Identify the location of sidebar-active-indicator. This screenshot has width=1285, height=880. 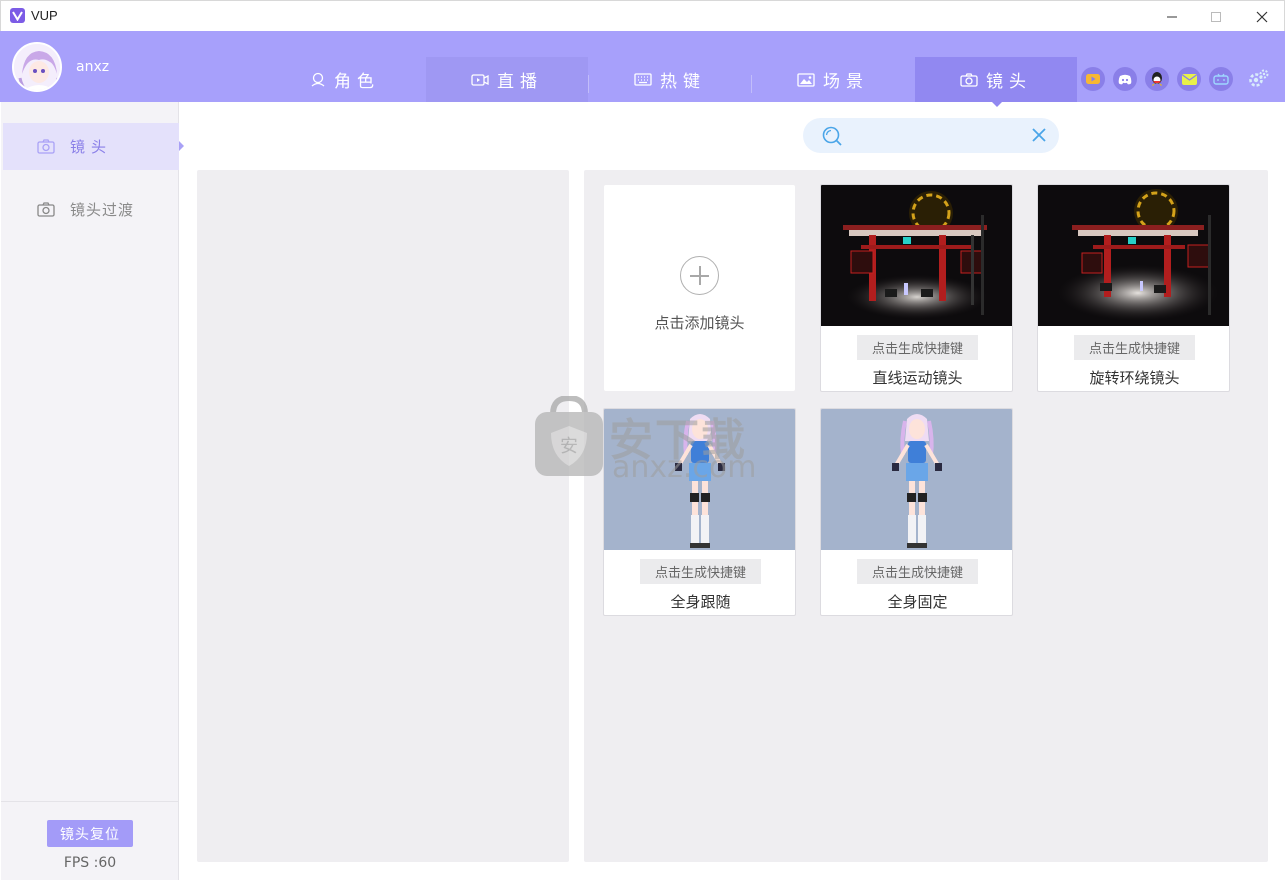
(181, 146).